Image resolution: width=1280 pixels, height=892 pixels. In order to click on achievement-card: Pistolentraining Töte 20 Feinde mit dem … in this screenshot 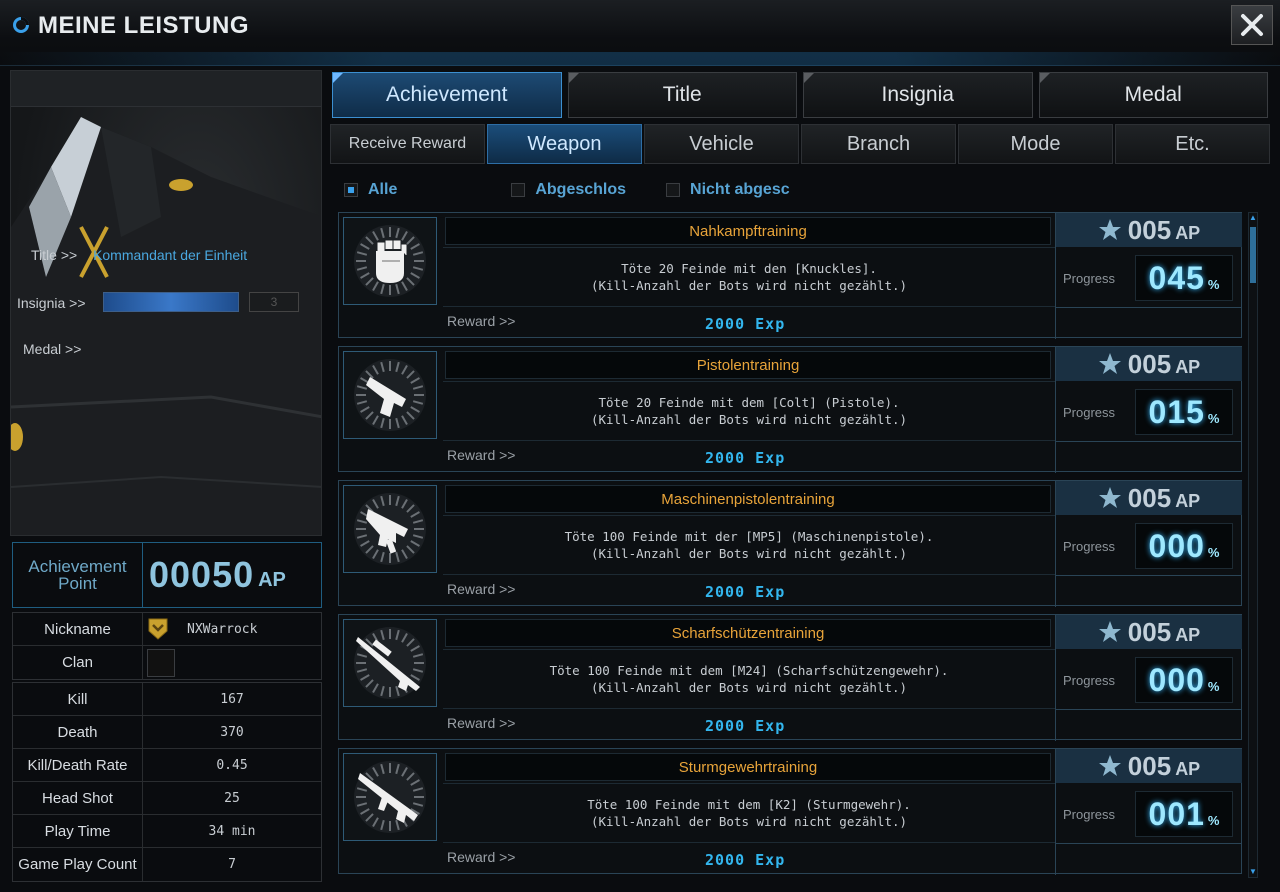, I will do `click(790, 409)`.